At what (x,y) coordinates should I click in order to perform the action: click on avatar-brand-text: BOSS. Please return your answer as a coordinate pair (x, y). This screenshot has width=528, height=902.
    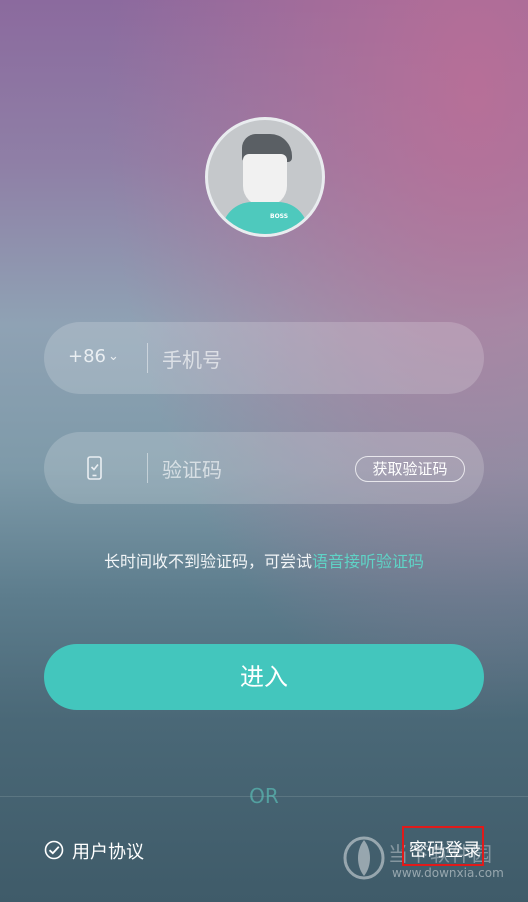
    Looking at the image, I should click on (279, 216).